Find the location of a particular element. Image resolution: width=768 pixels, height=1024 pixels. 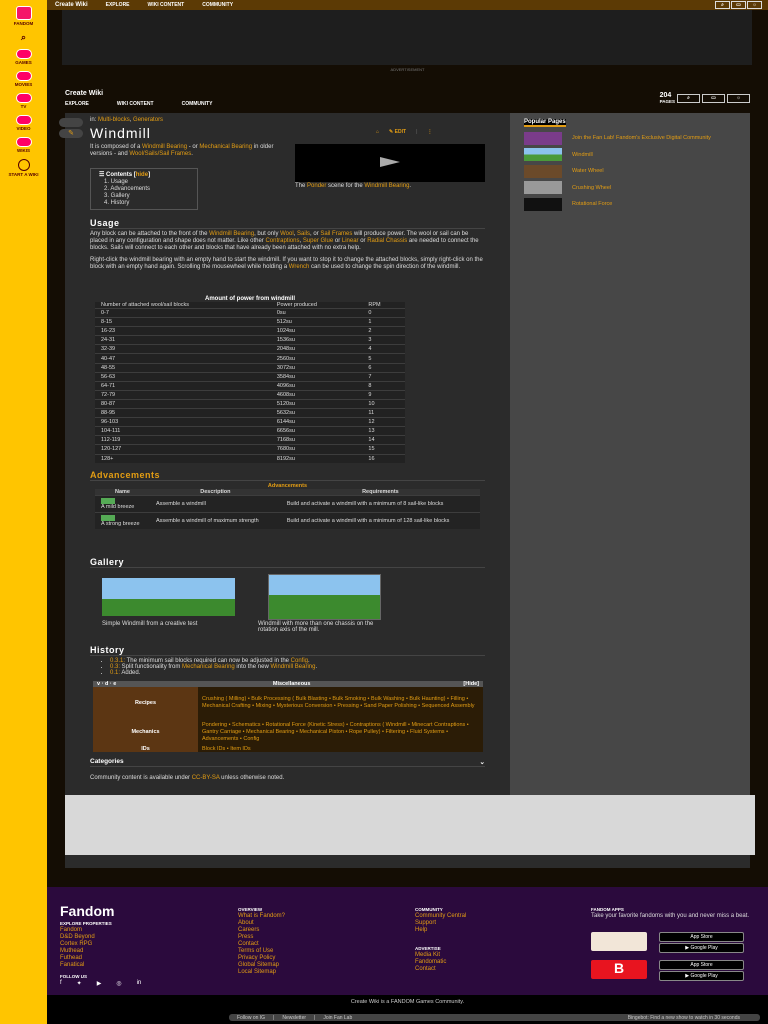

footer-link: Futhead is located at coordinates (100, 958).